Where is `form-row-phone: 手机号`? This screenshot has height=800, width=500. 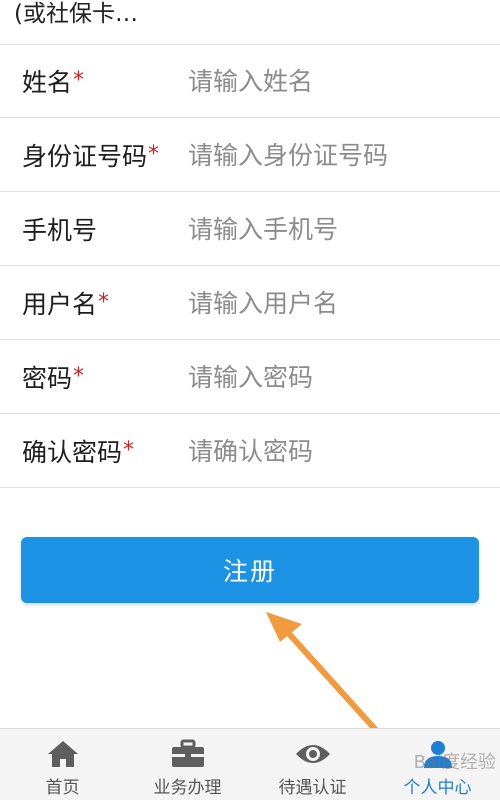
form-row-phone: 手机号 is located at coordinates (250, 229).